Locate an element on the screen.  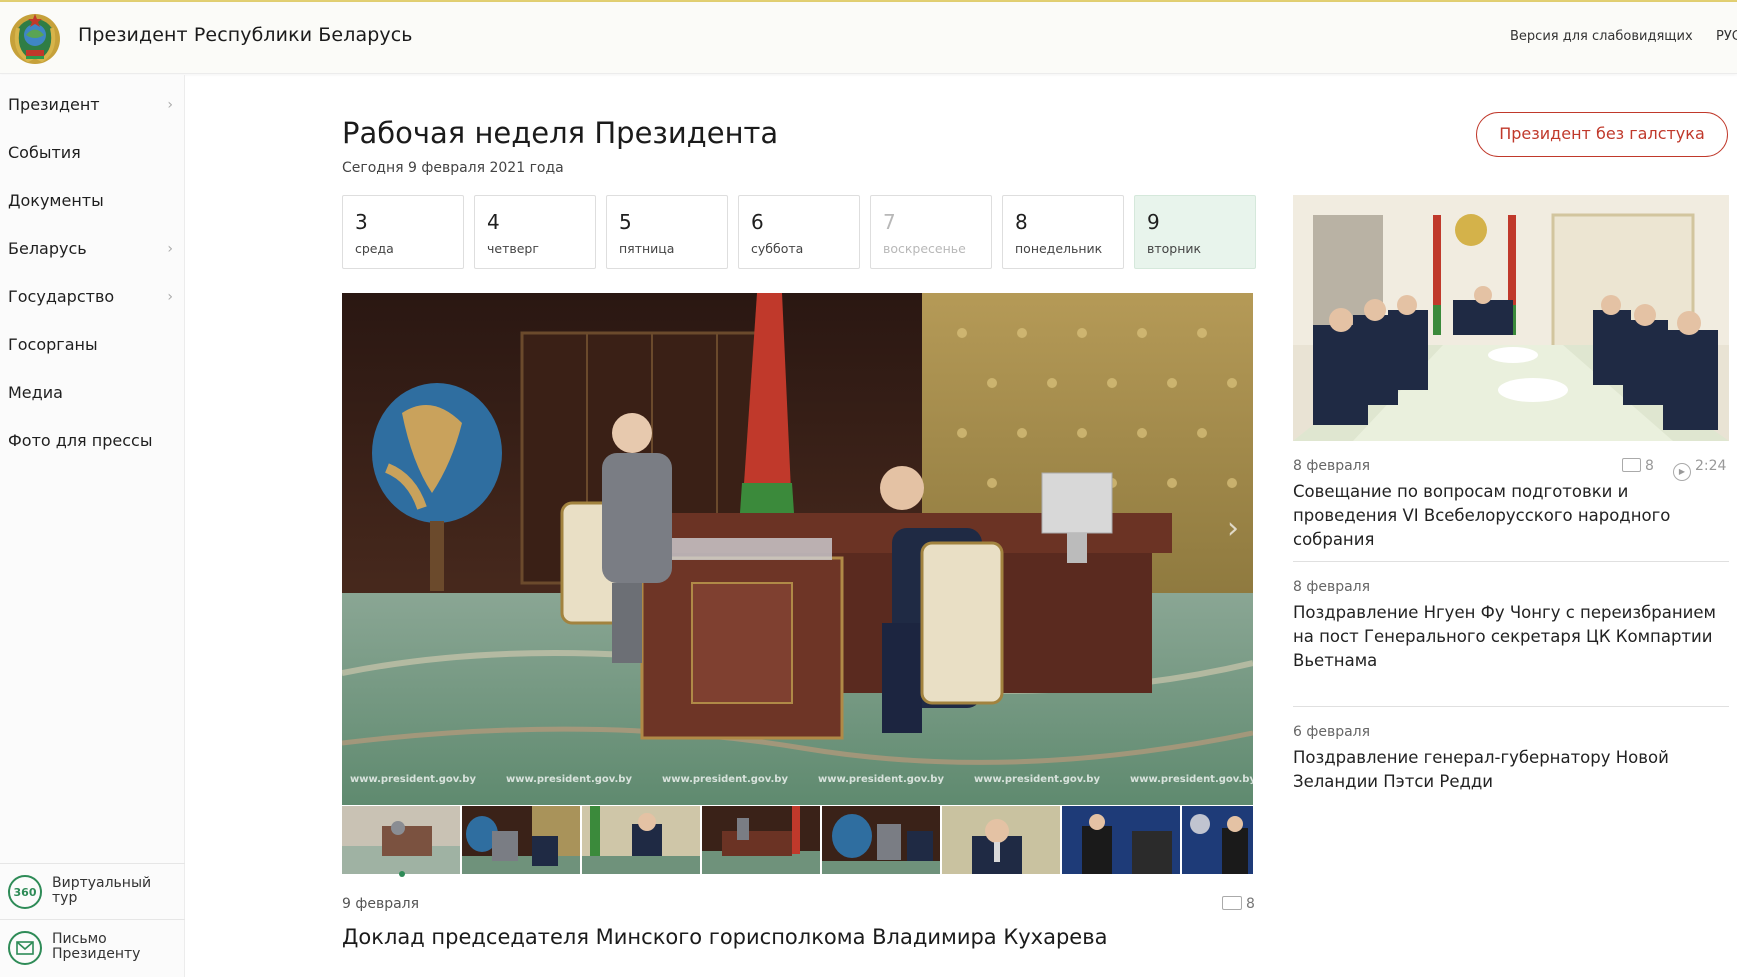
sidebar-item-president: Президент › is located at coordinates (92, 105).